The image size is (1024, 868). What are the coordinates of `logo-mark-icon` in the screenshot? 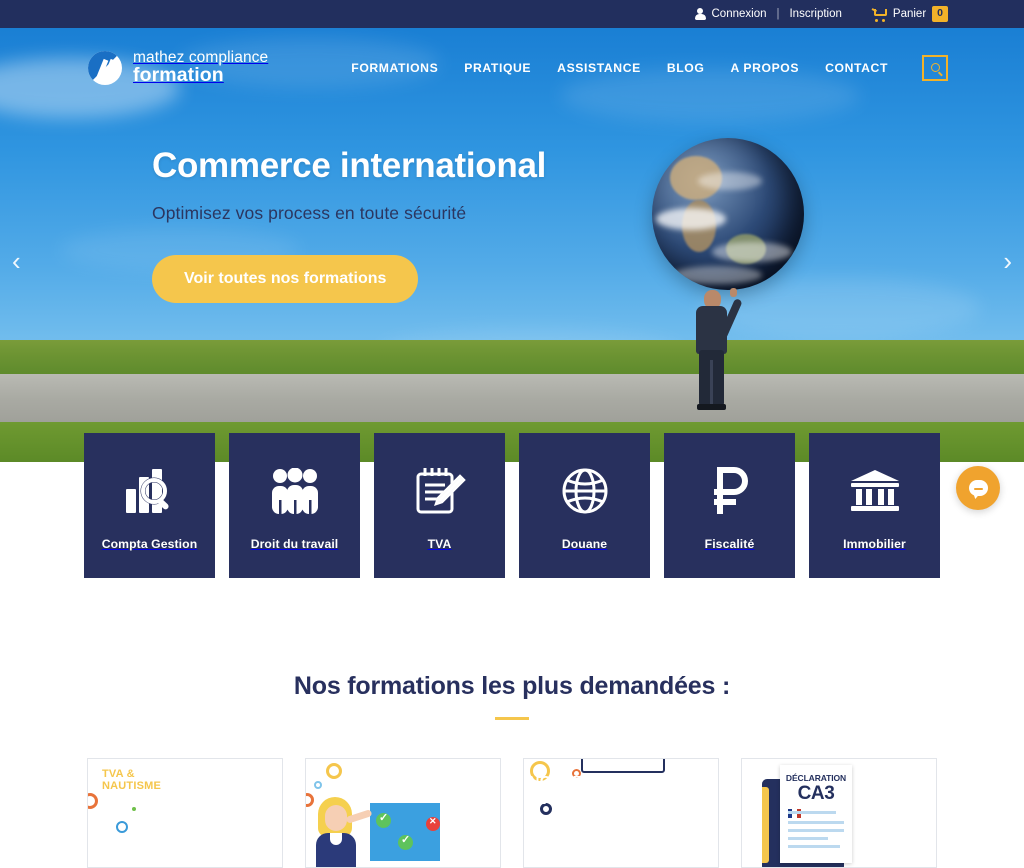 It's located at (105, 67).